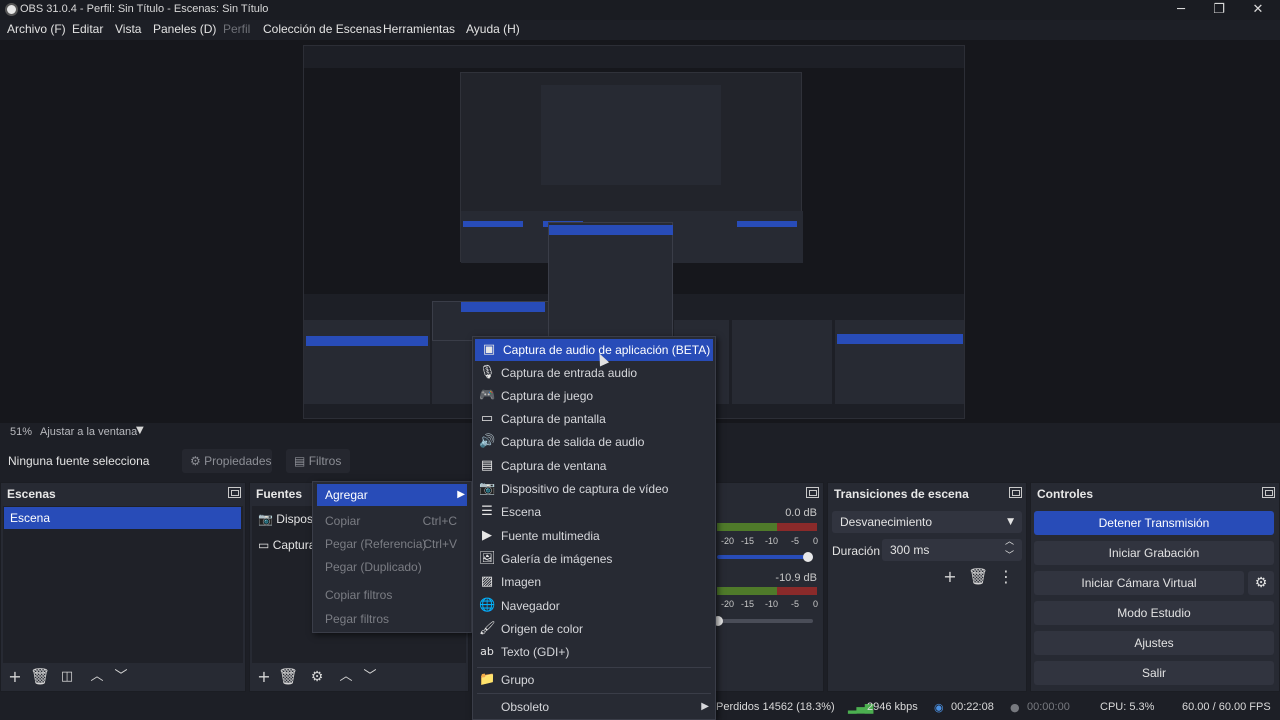  Describe the element at coordinates (795, 604) in the screenshot. I see `tick: -5` at that location.